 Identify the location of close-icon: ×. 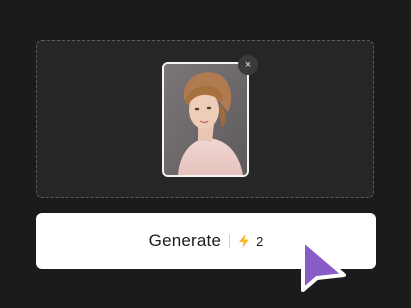
(248, 64).